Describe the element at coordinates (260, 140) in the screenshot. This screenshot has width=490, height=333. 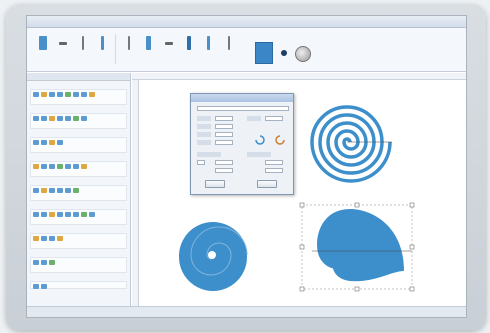
I see `clockwise-icon` at that location.